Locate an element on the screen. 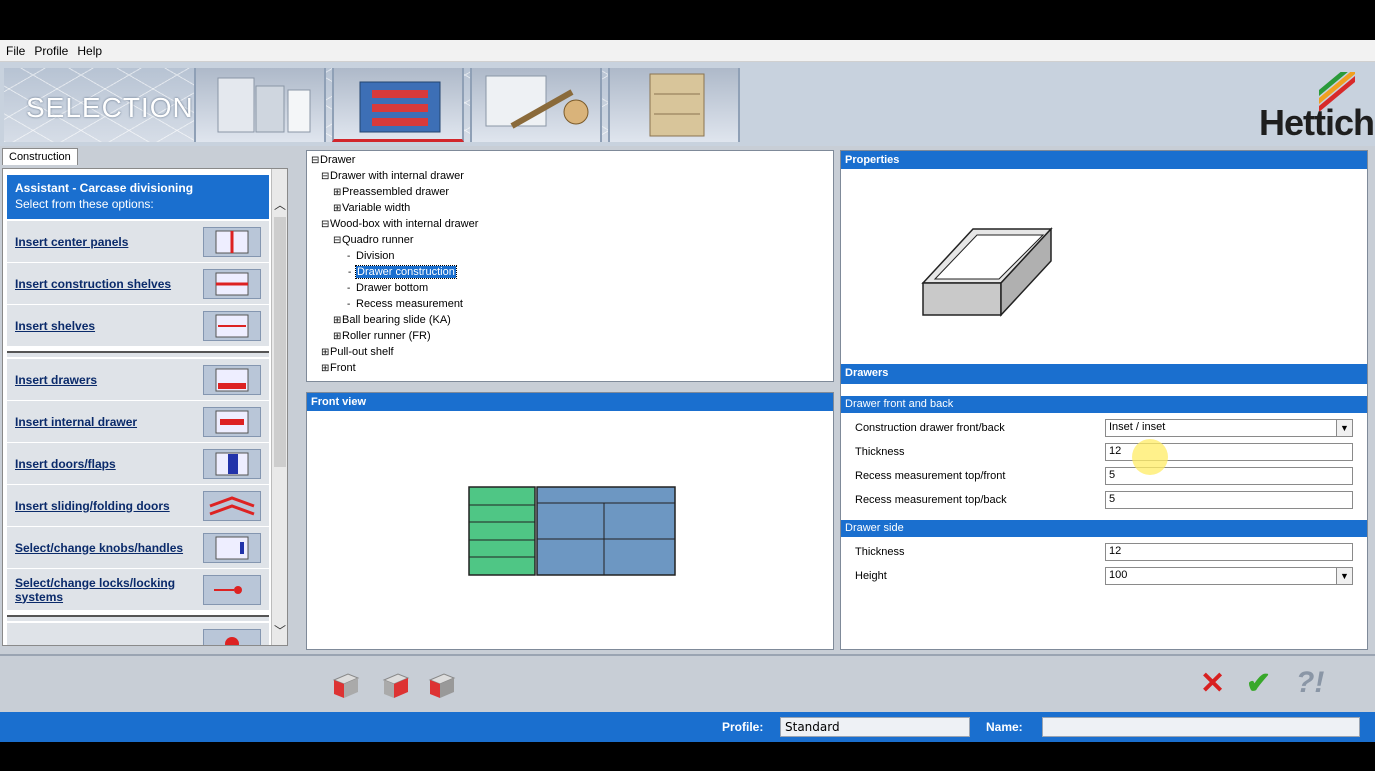 This screenshot has height=771, width=1375. option-doors-flaps: Insert doors/flaps is located at coordinates (138, 464).